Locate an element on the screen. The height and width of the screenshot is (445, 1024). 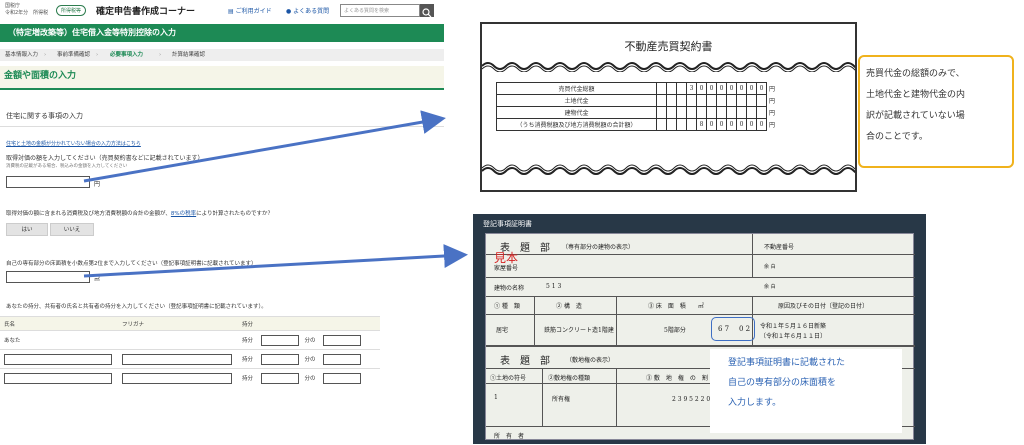
contract-row: （うち消費税額及び地方消費税額の合計額） 8 0 0 0 0 0 0 円 is located at coordinates (637, 124).